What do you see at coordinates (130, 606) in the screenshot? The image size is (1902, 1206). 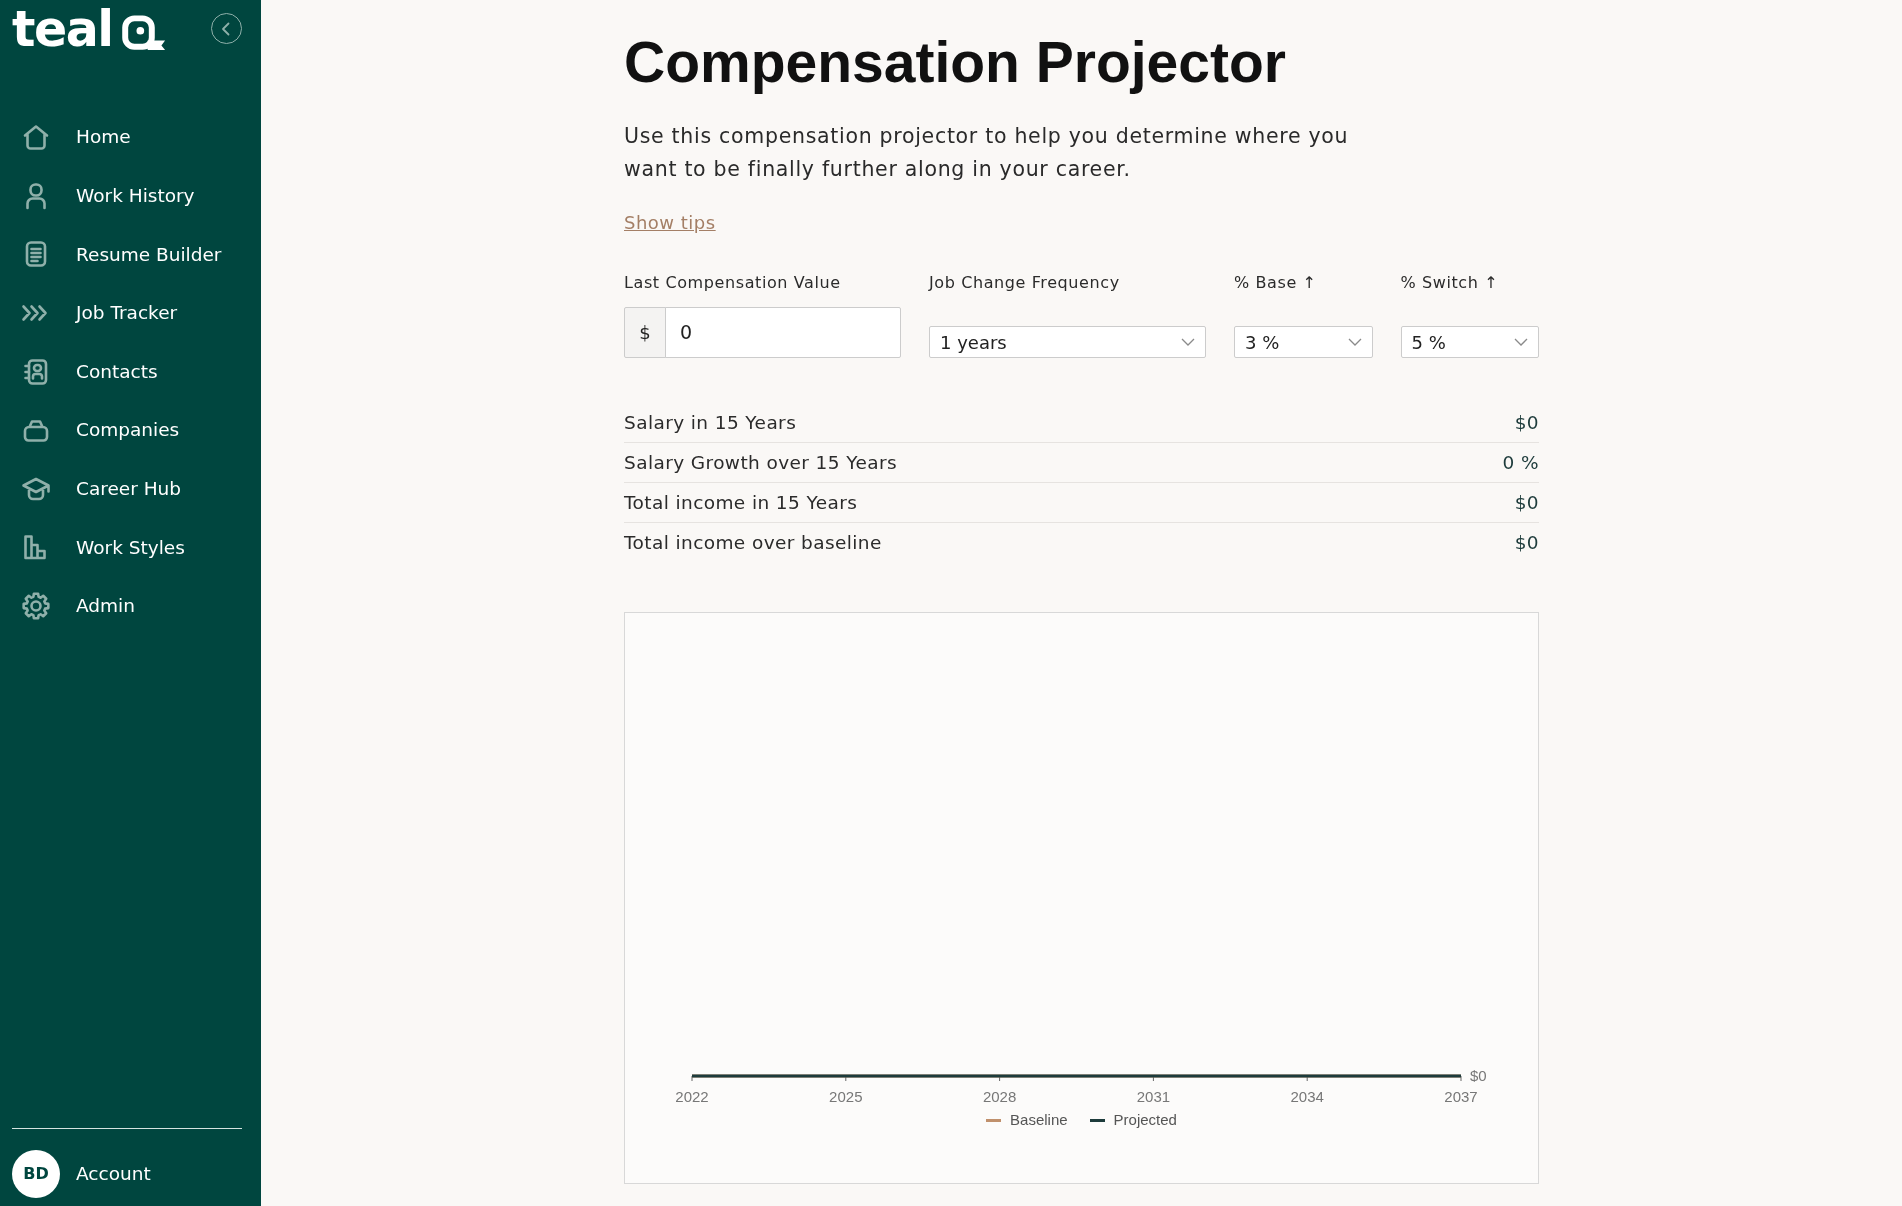 I see `nav-item: Admin` at bounding box center [130, 606].